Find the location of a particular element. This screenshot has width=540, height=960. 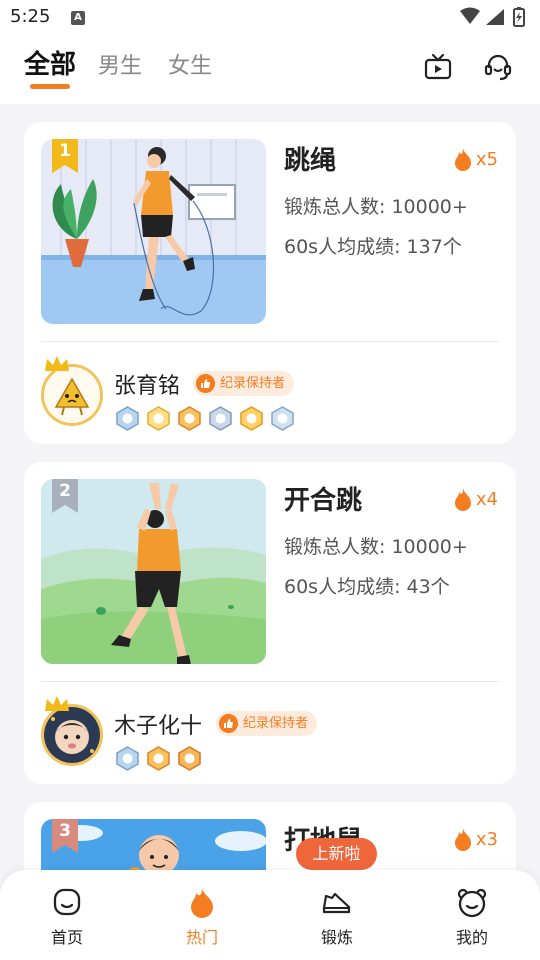

rank-badge-silver: 2 is located at coordinates (65, 496).